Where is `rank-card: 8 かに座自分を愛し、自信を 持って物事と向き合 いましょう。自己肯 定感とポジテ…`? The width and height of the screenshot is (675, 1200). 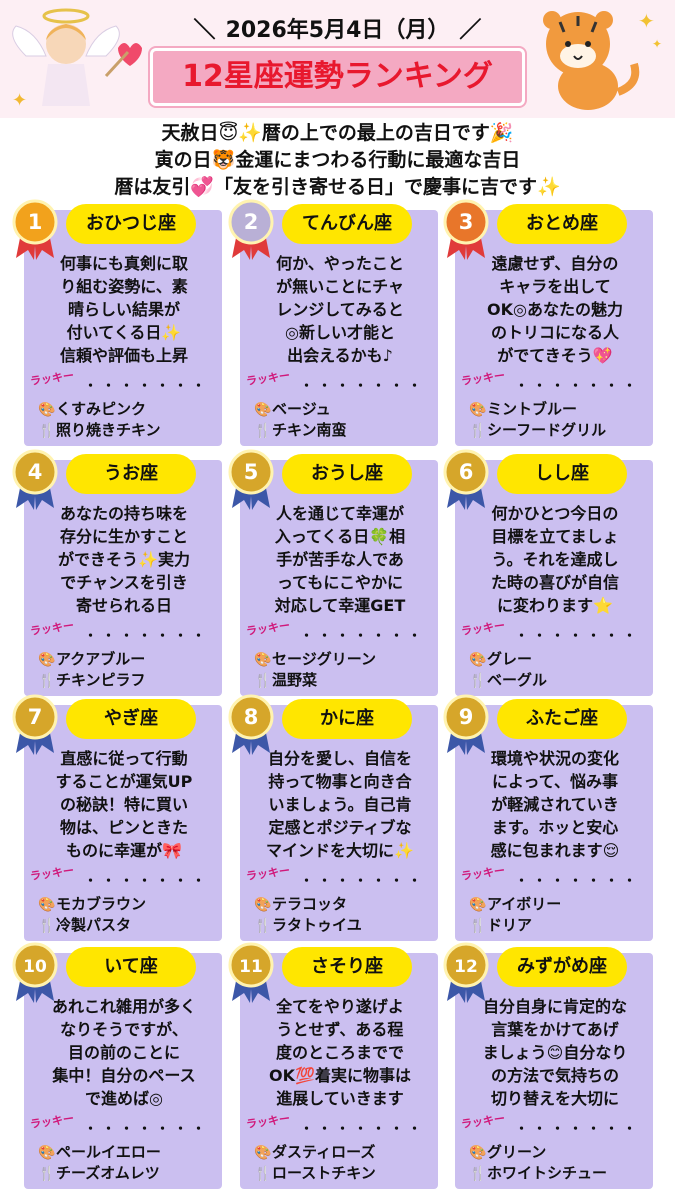 rank-card: 8 かに座自分を愛し、自信を 持って物事と向き合 いましょう。自己肯 定感とポジテ… is located at coordinates (333, 817).